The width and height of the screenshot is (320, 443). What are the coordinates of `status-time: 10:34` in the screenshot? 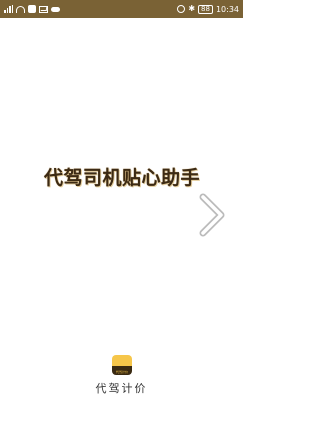 It's located at (227, 9).